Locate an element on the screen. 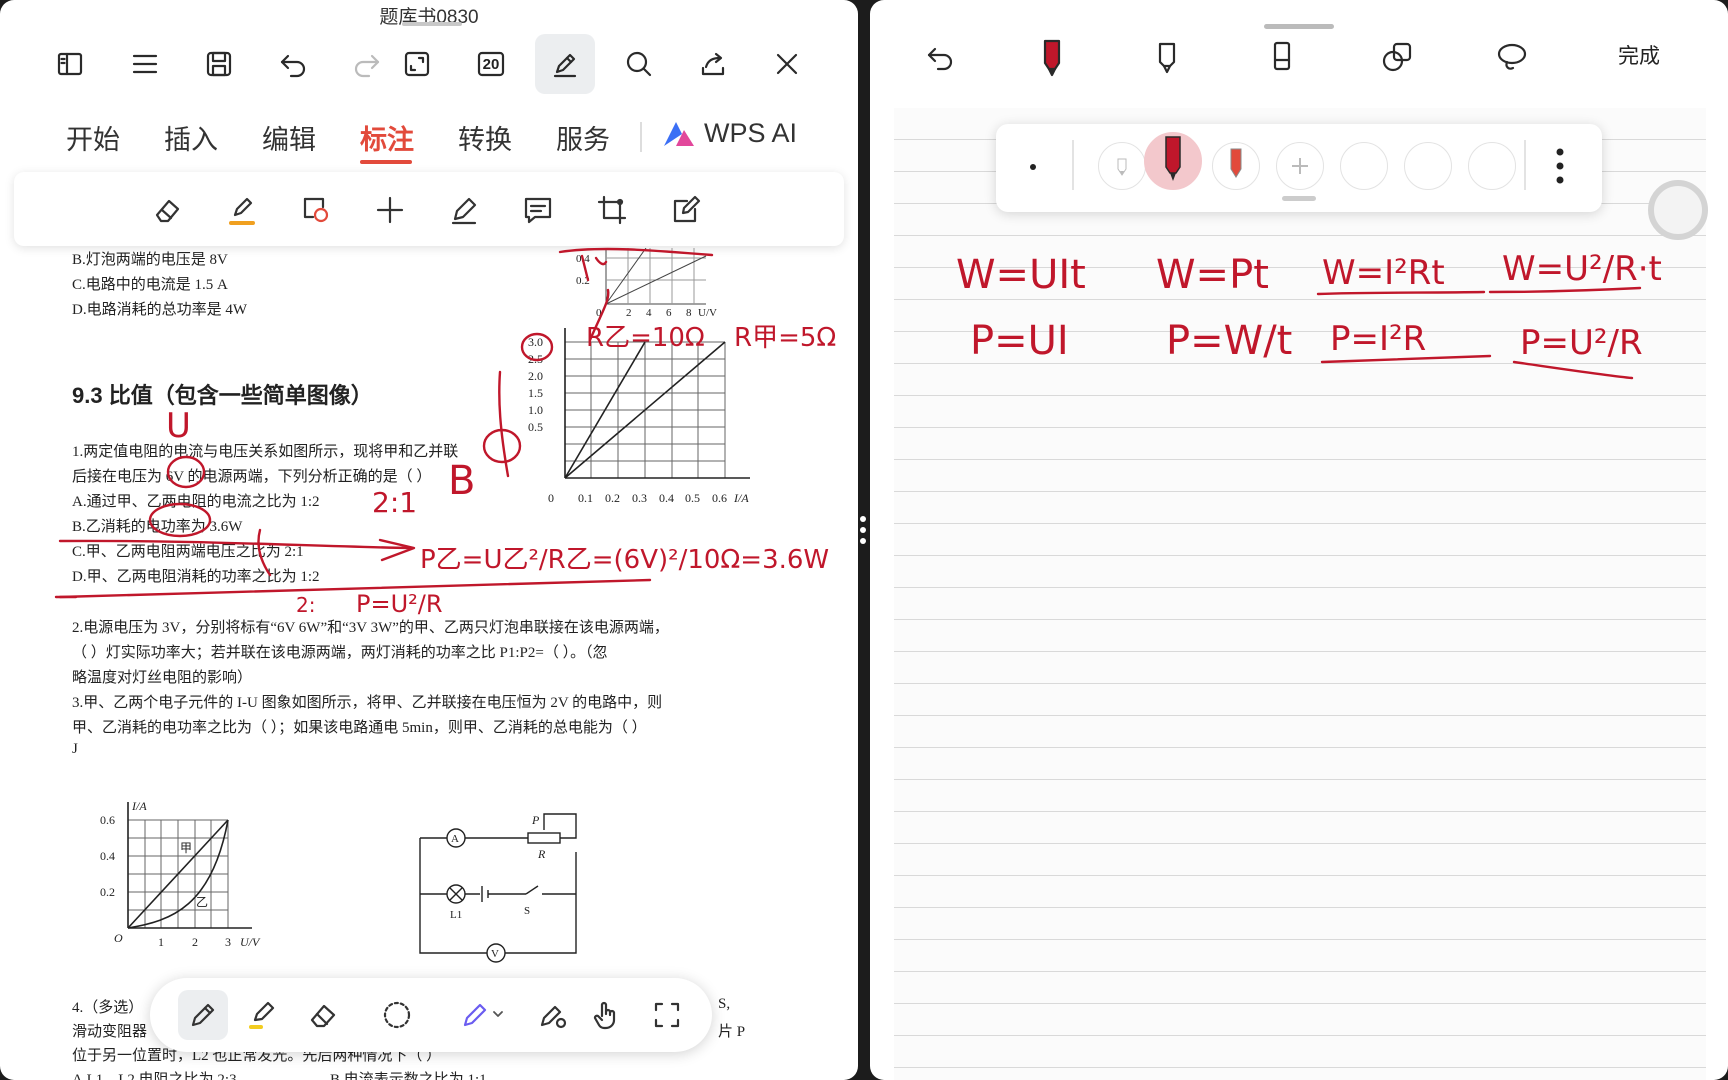 The width and height of the screenshot is (1728, 1080). search-button is located at coordinates (639, 64).